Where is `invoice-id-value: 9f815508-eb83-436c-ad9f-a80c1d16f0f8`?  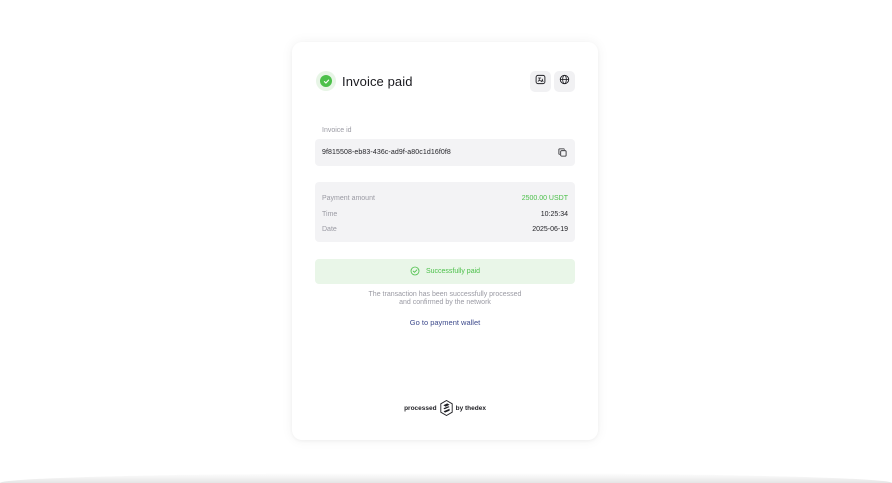 invoice-id-value: 9f815508-eb83-436c-ad9f-a80c1d16f0f8 is located at coordinates (386, 152).